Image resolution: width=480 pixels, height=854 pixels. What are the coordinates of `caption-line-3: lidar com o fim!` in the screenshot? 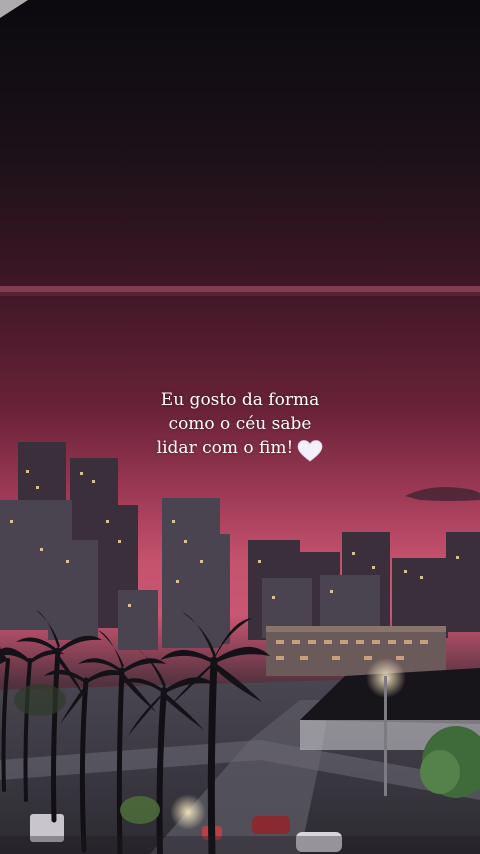 It's located at (240, 449).